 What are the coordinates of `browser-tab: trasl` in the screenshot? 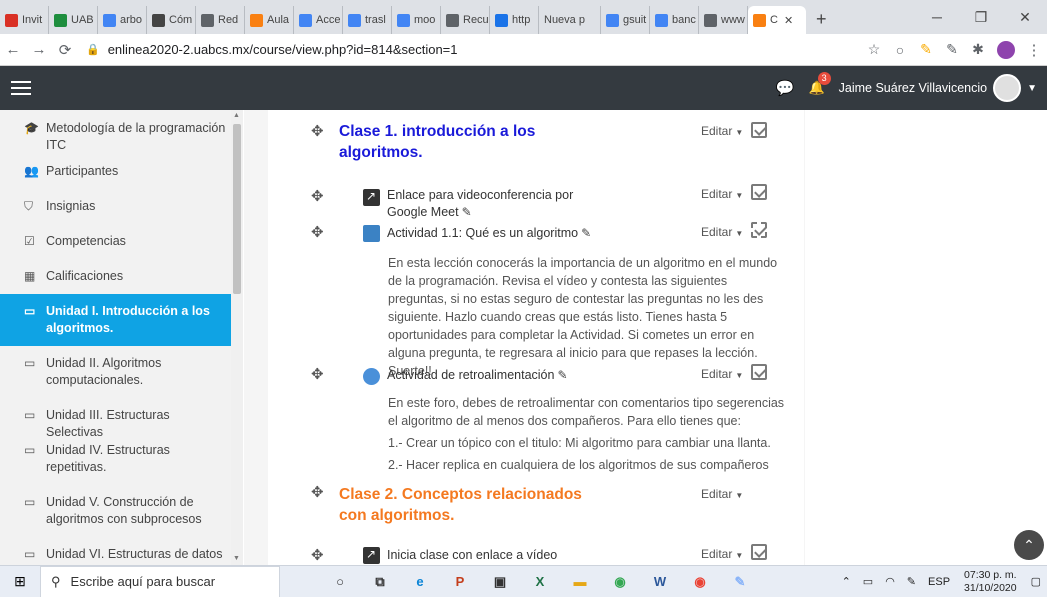 It's located at (367, 20).